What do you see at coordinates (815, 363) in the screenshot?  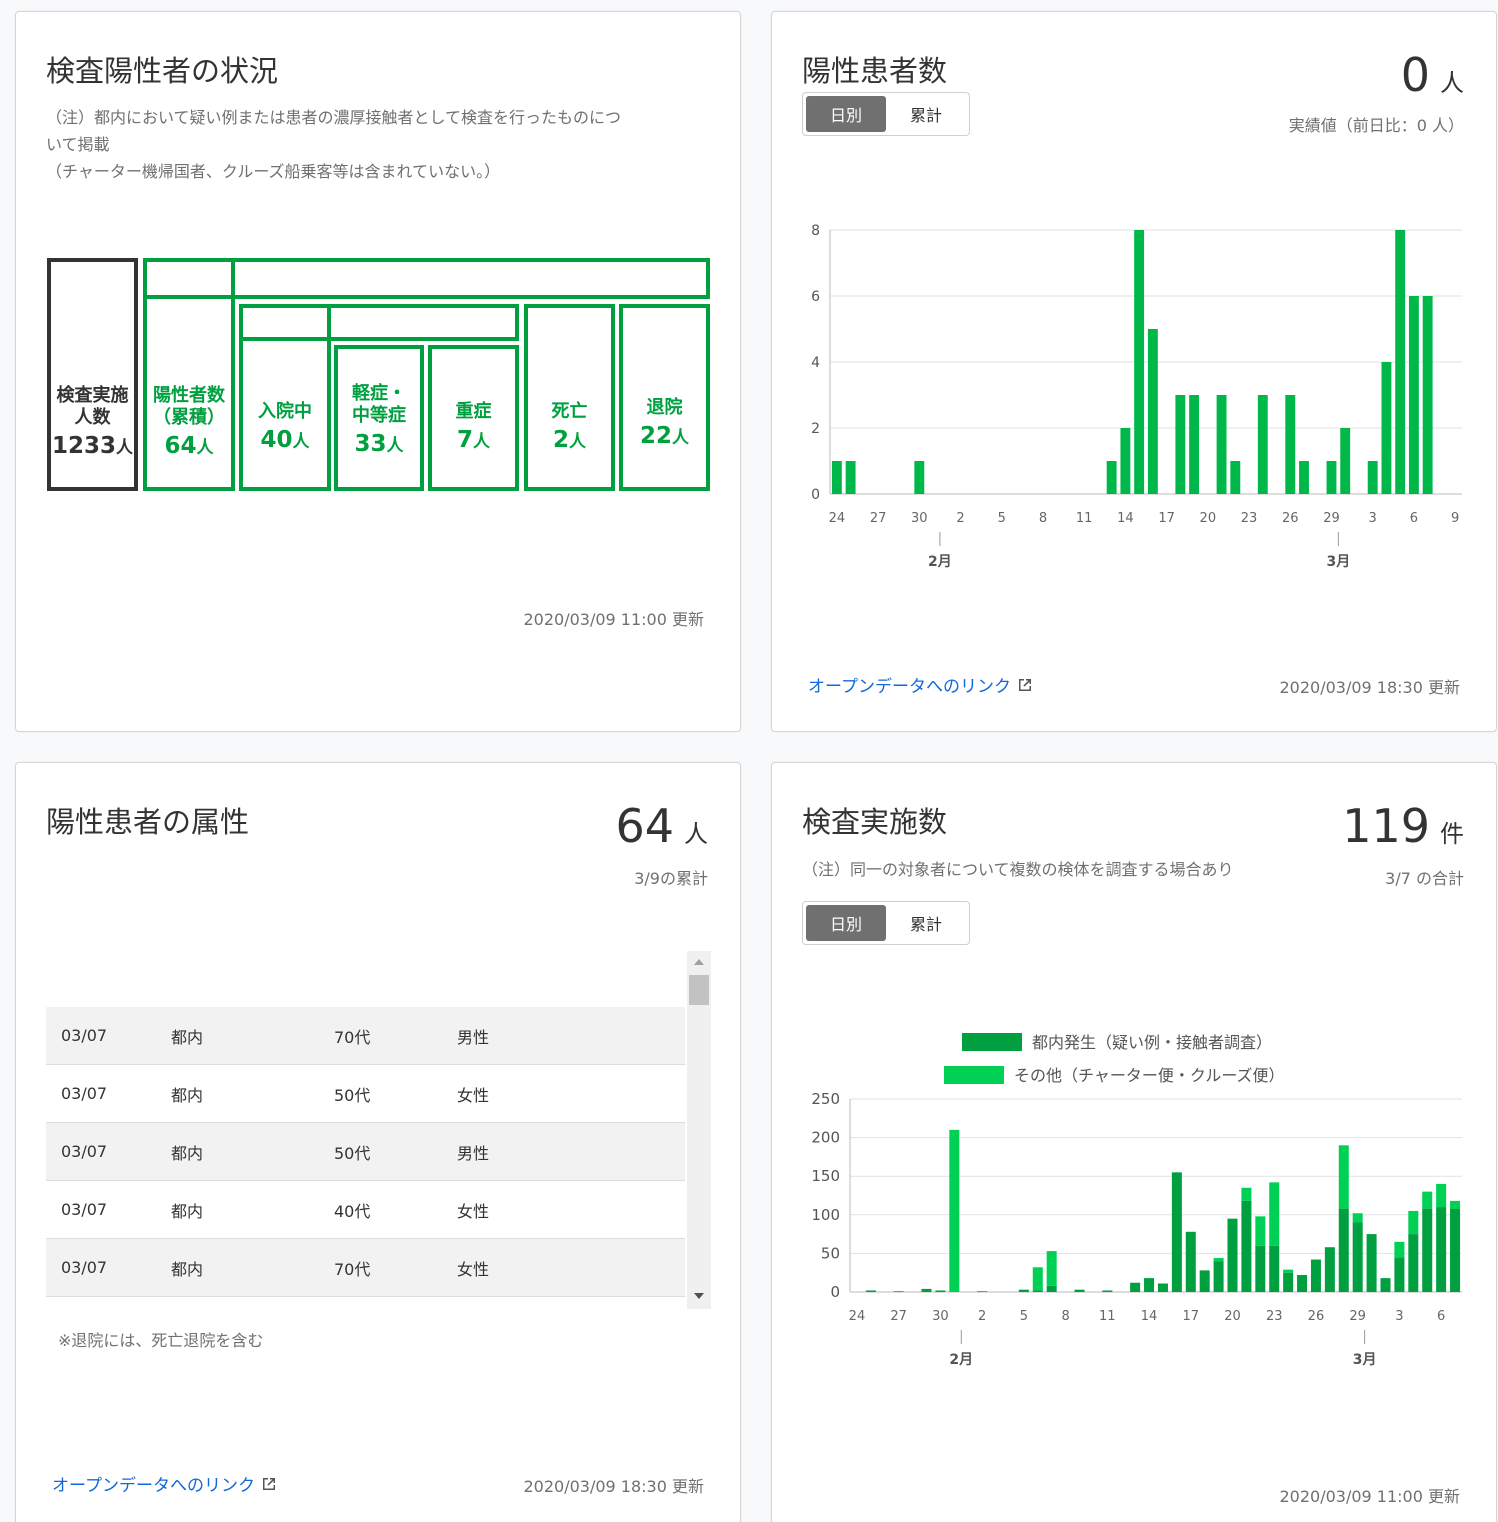 I see `y-tick-label: 4` at bounding box center [815, 363].